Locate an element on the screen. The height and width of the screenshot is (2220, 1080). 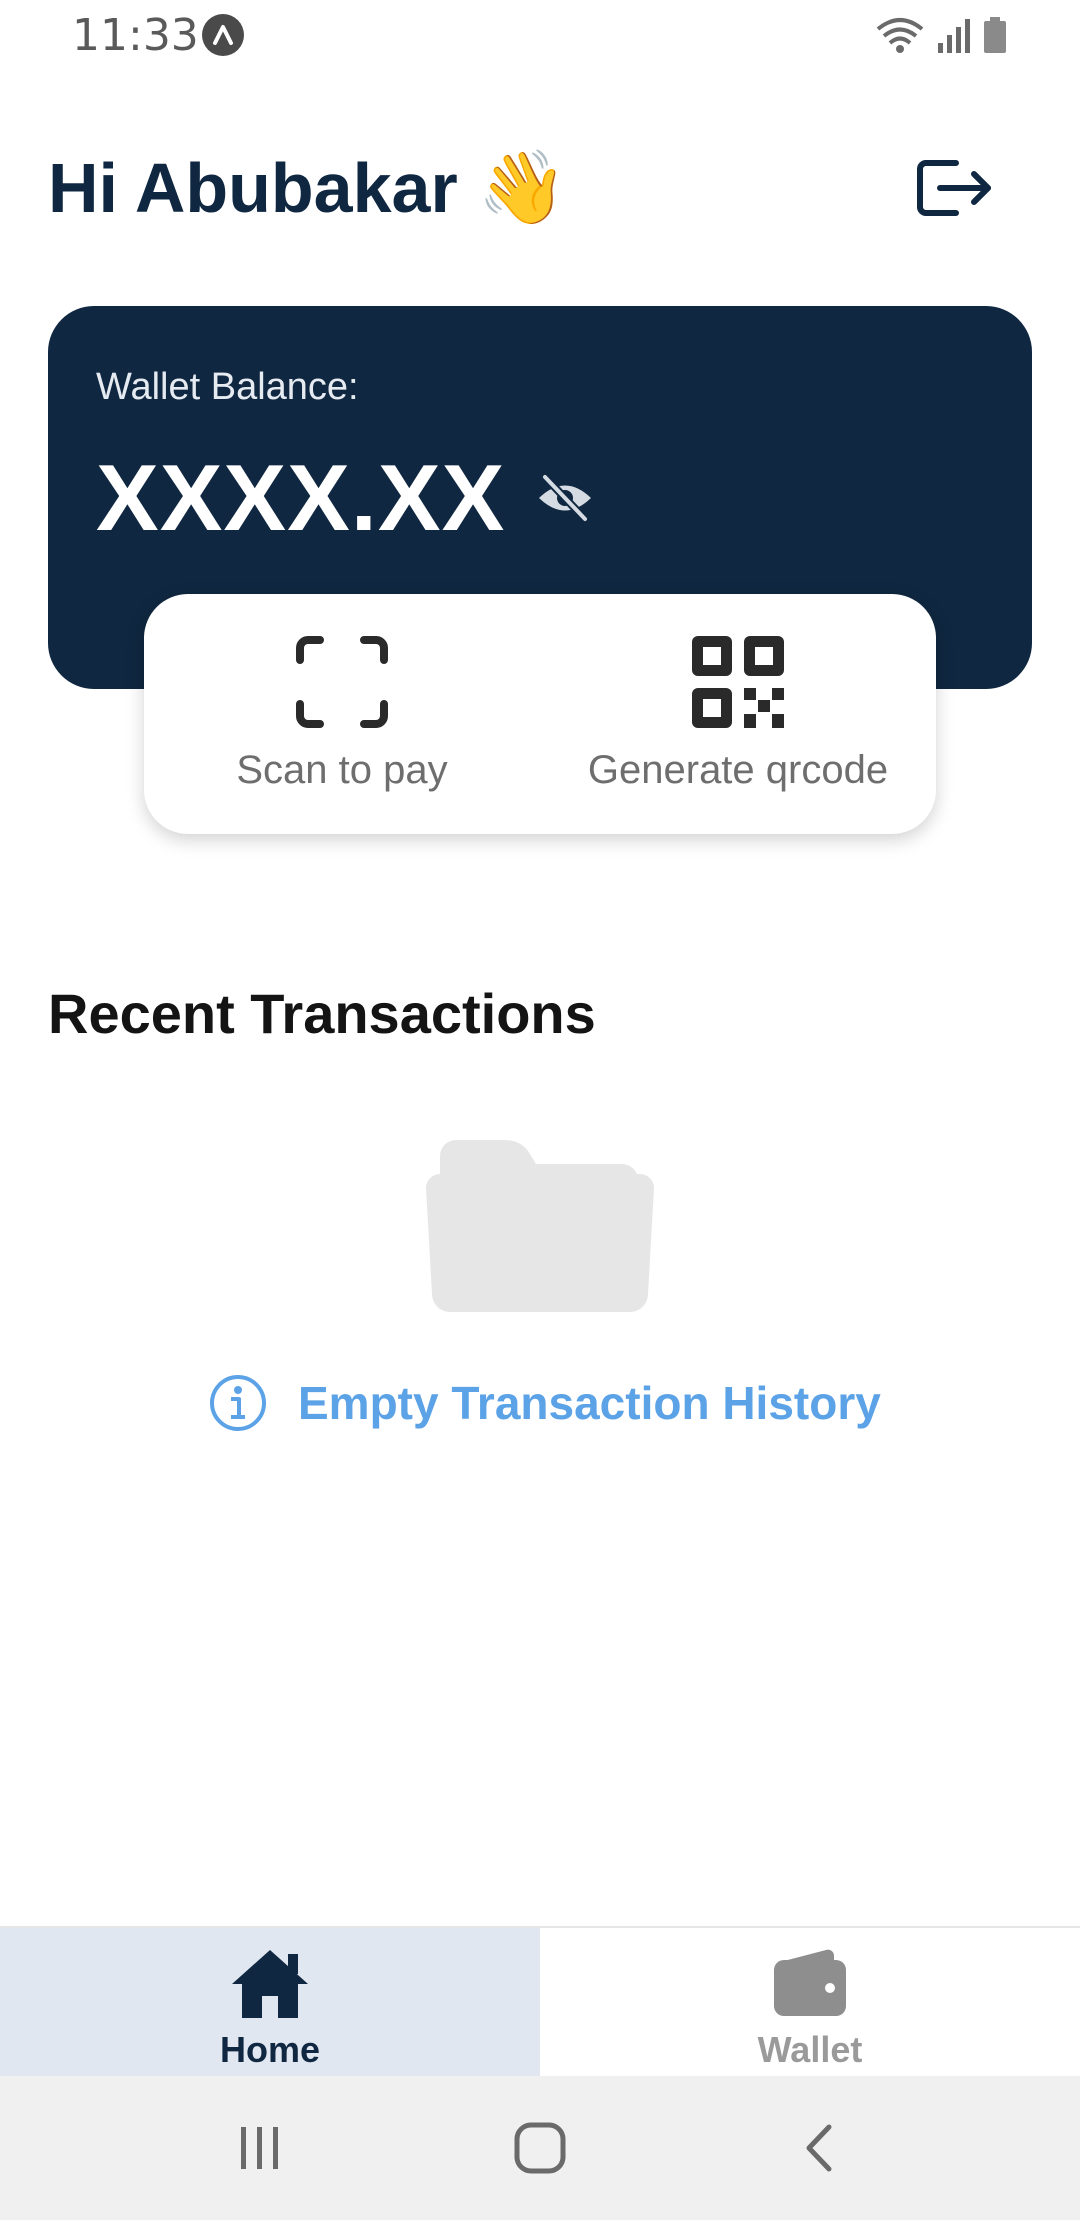
logout-button is located at coordinates (955, 188).